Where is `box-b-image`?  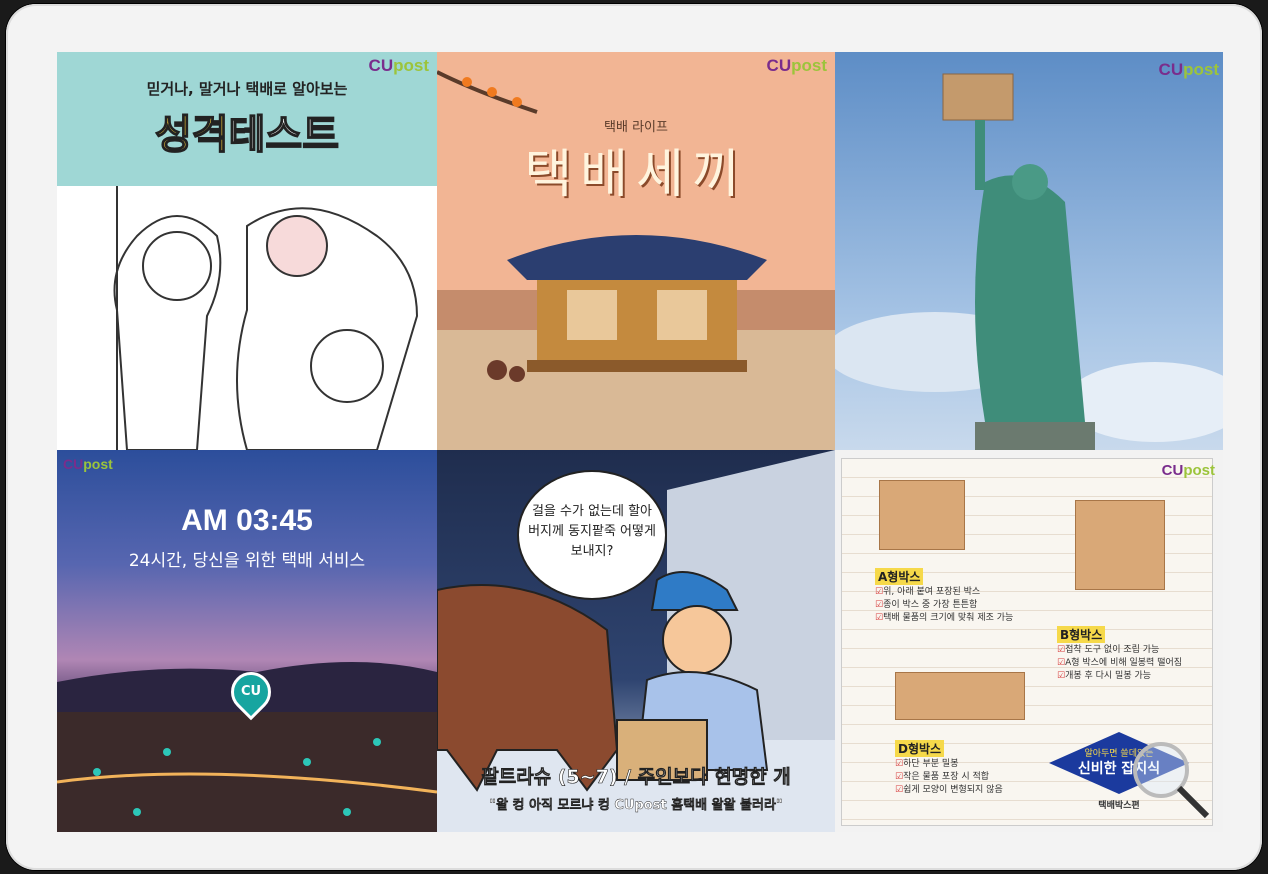 box-b-image is located at coordinates (1120, 545).